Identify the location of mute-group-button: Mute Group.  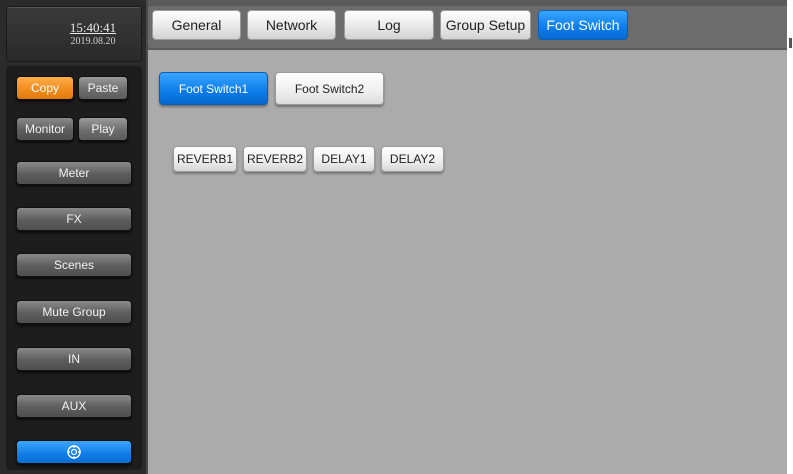
(74, 312).